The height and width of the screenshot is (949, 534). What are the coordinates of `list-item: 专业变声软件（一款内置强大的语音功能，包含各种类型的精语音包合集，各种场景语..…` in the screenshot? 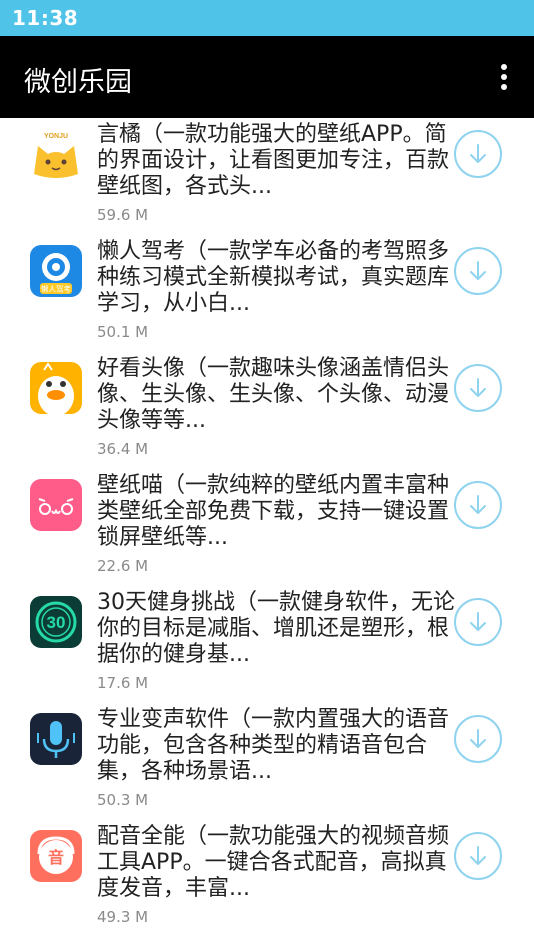 It's located at (267, 761).